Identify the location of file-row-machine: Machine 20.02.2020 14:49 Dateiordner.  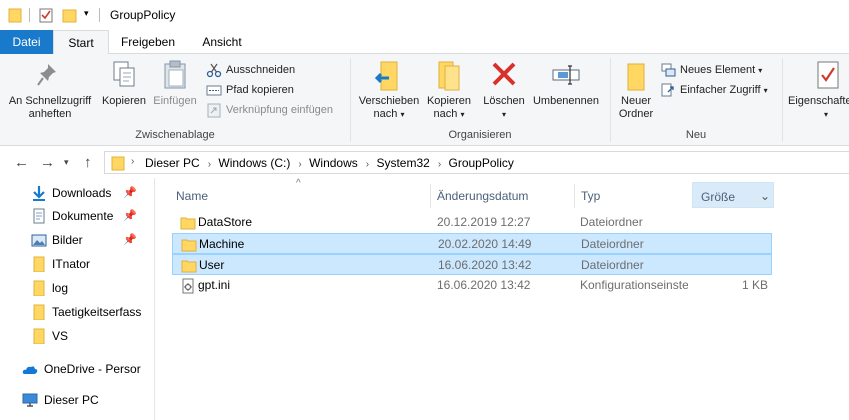
(472, 243).